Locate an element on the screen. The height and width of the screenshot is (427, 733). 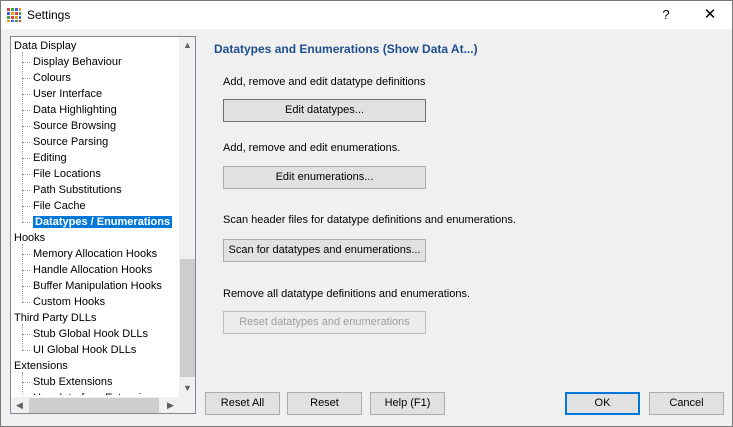
tree-item-label: File Locations is located at coordinates (67, 174).